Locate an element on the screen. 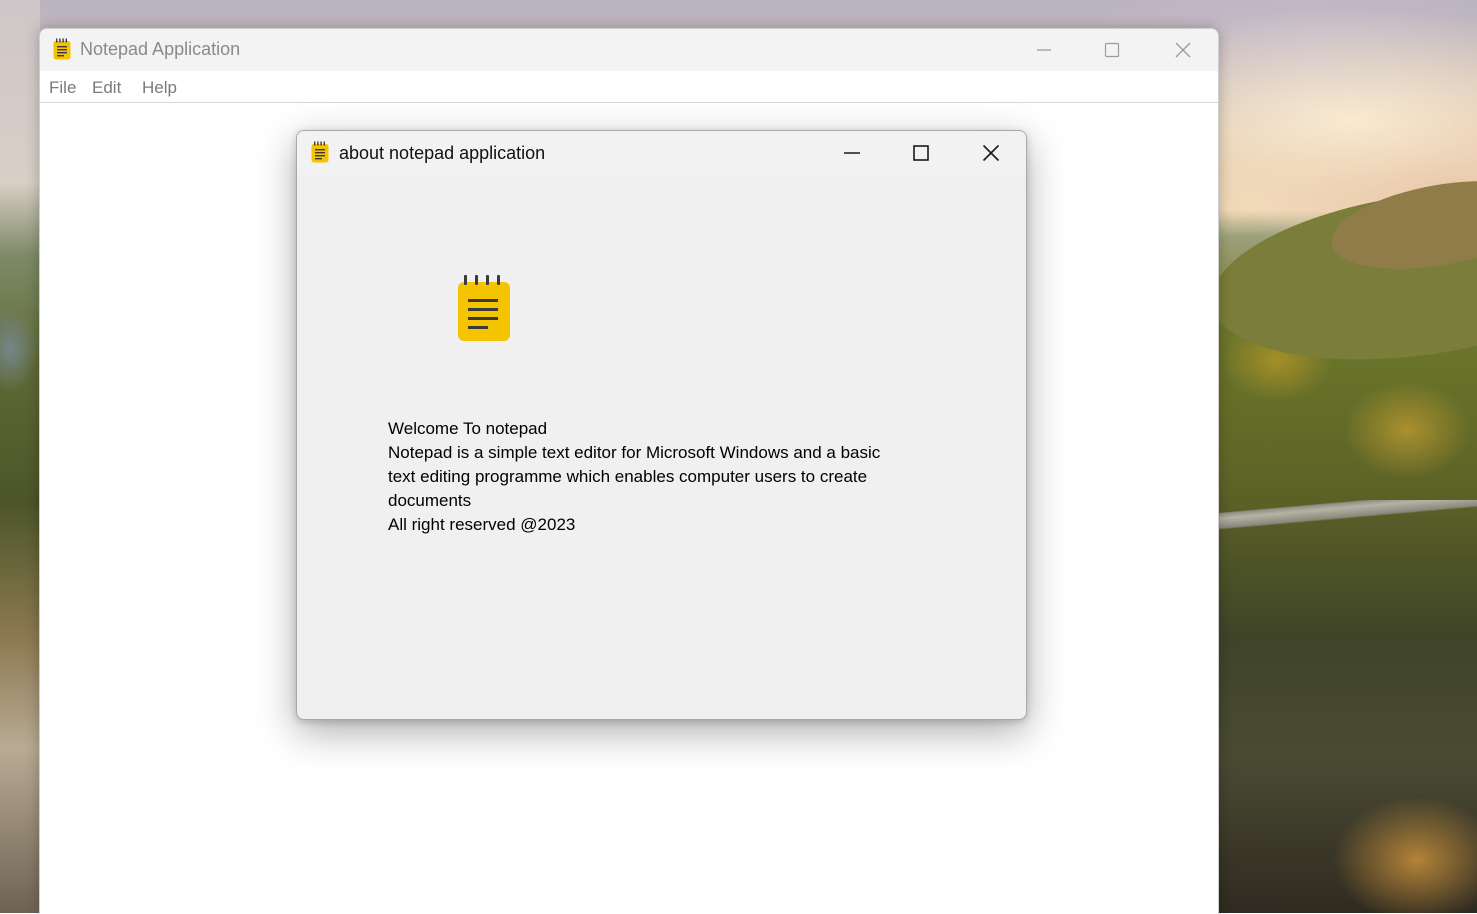 The width and height of the screenshot is (1477, 914). menu-file: File is located at coordinates (62, 88).